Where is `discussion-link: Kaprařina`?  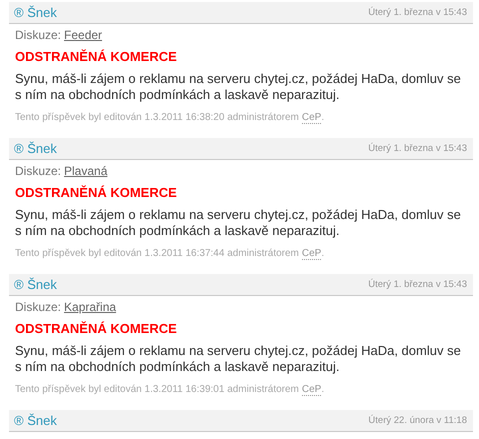
discussion-link: Kaprařina is located at coordinates (90, 307).